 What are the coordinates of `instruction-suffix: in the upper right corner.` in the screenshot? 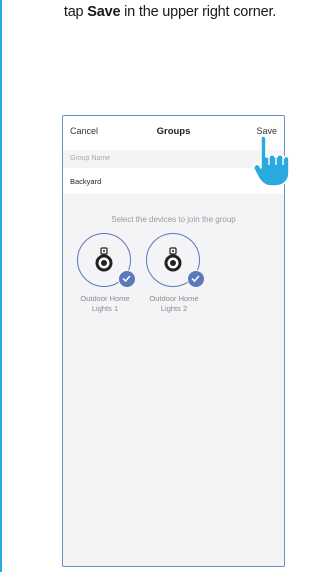 It's located at (198, 12).